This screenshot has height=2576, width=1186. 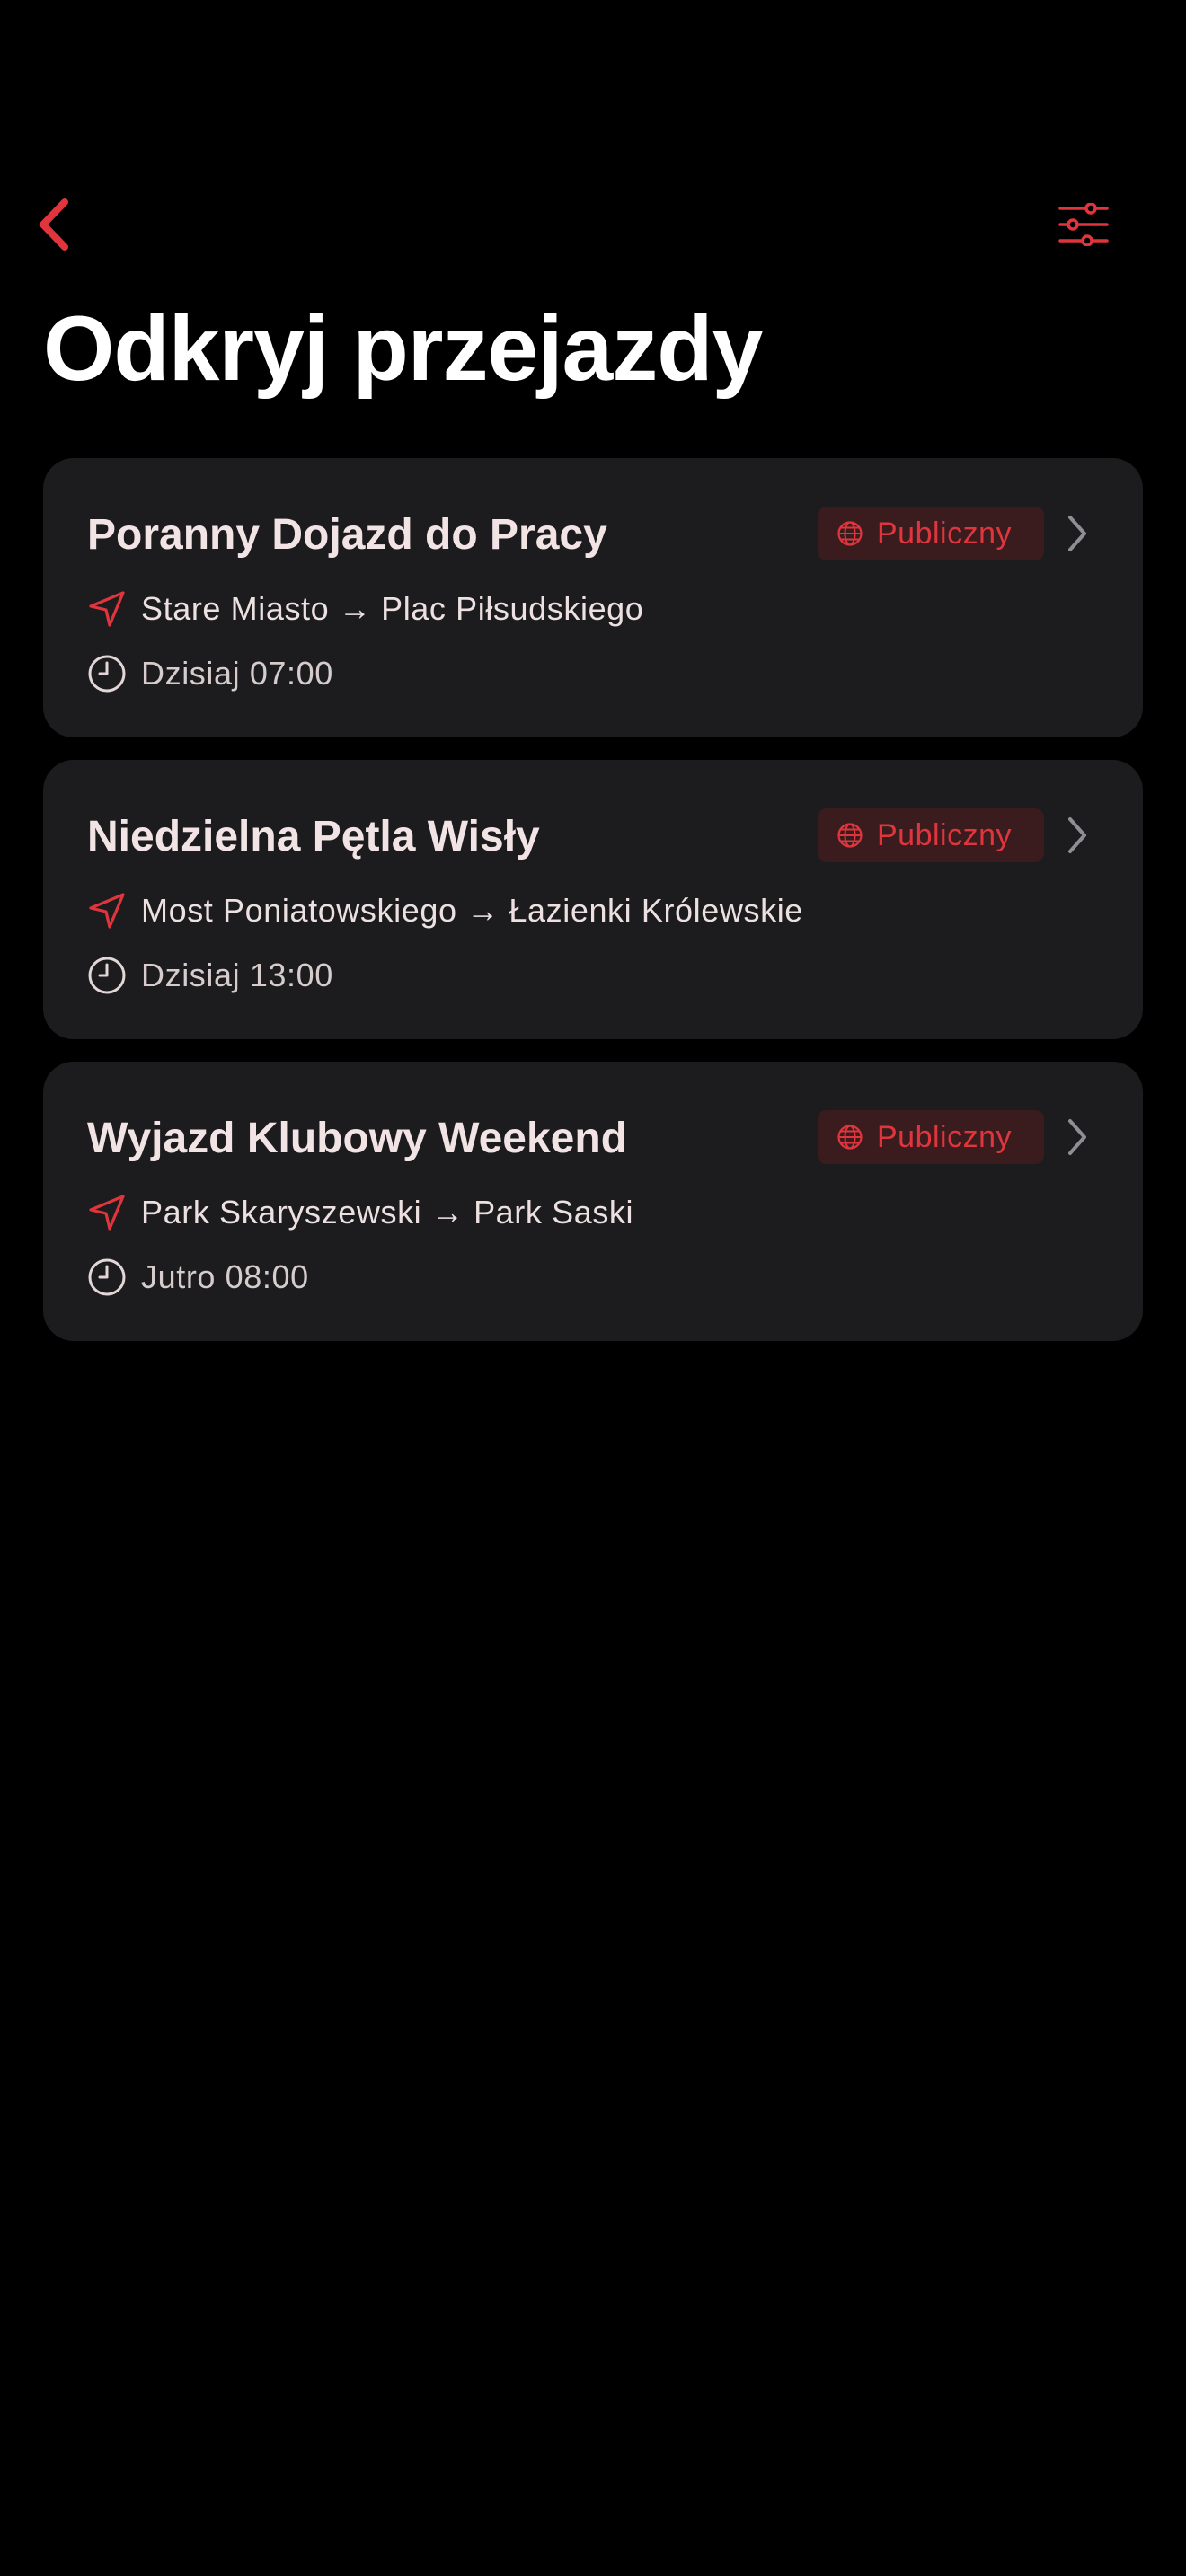 I want to click on route-row: Park Skaryszewski → Park Saski, so click(x=360, y=1212).